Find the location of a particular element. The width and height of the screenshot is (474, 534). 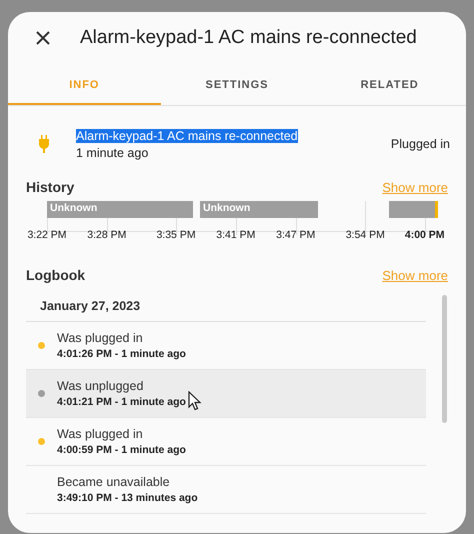

time-axis-label: 3:22 PM is located at coordinates (47, 235).